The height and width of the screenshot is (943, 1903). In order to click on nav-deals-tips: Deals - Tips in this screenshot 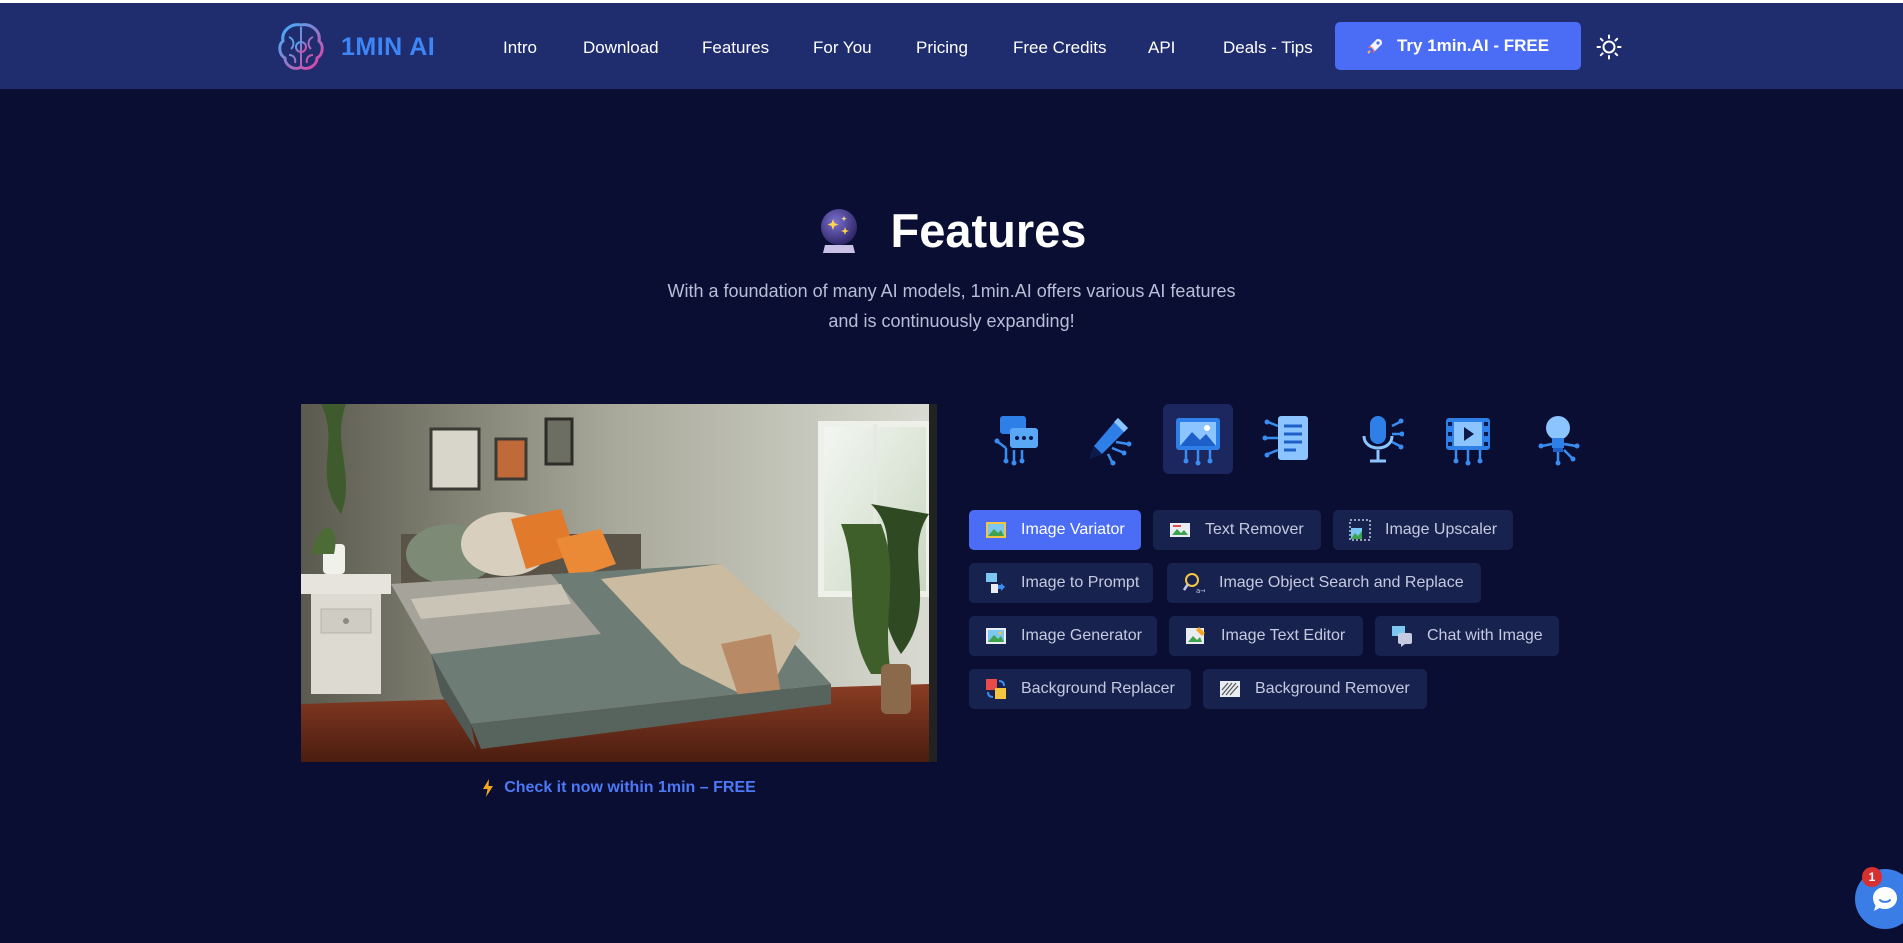, I will do `click(1268, 48)`.